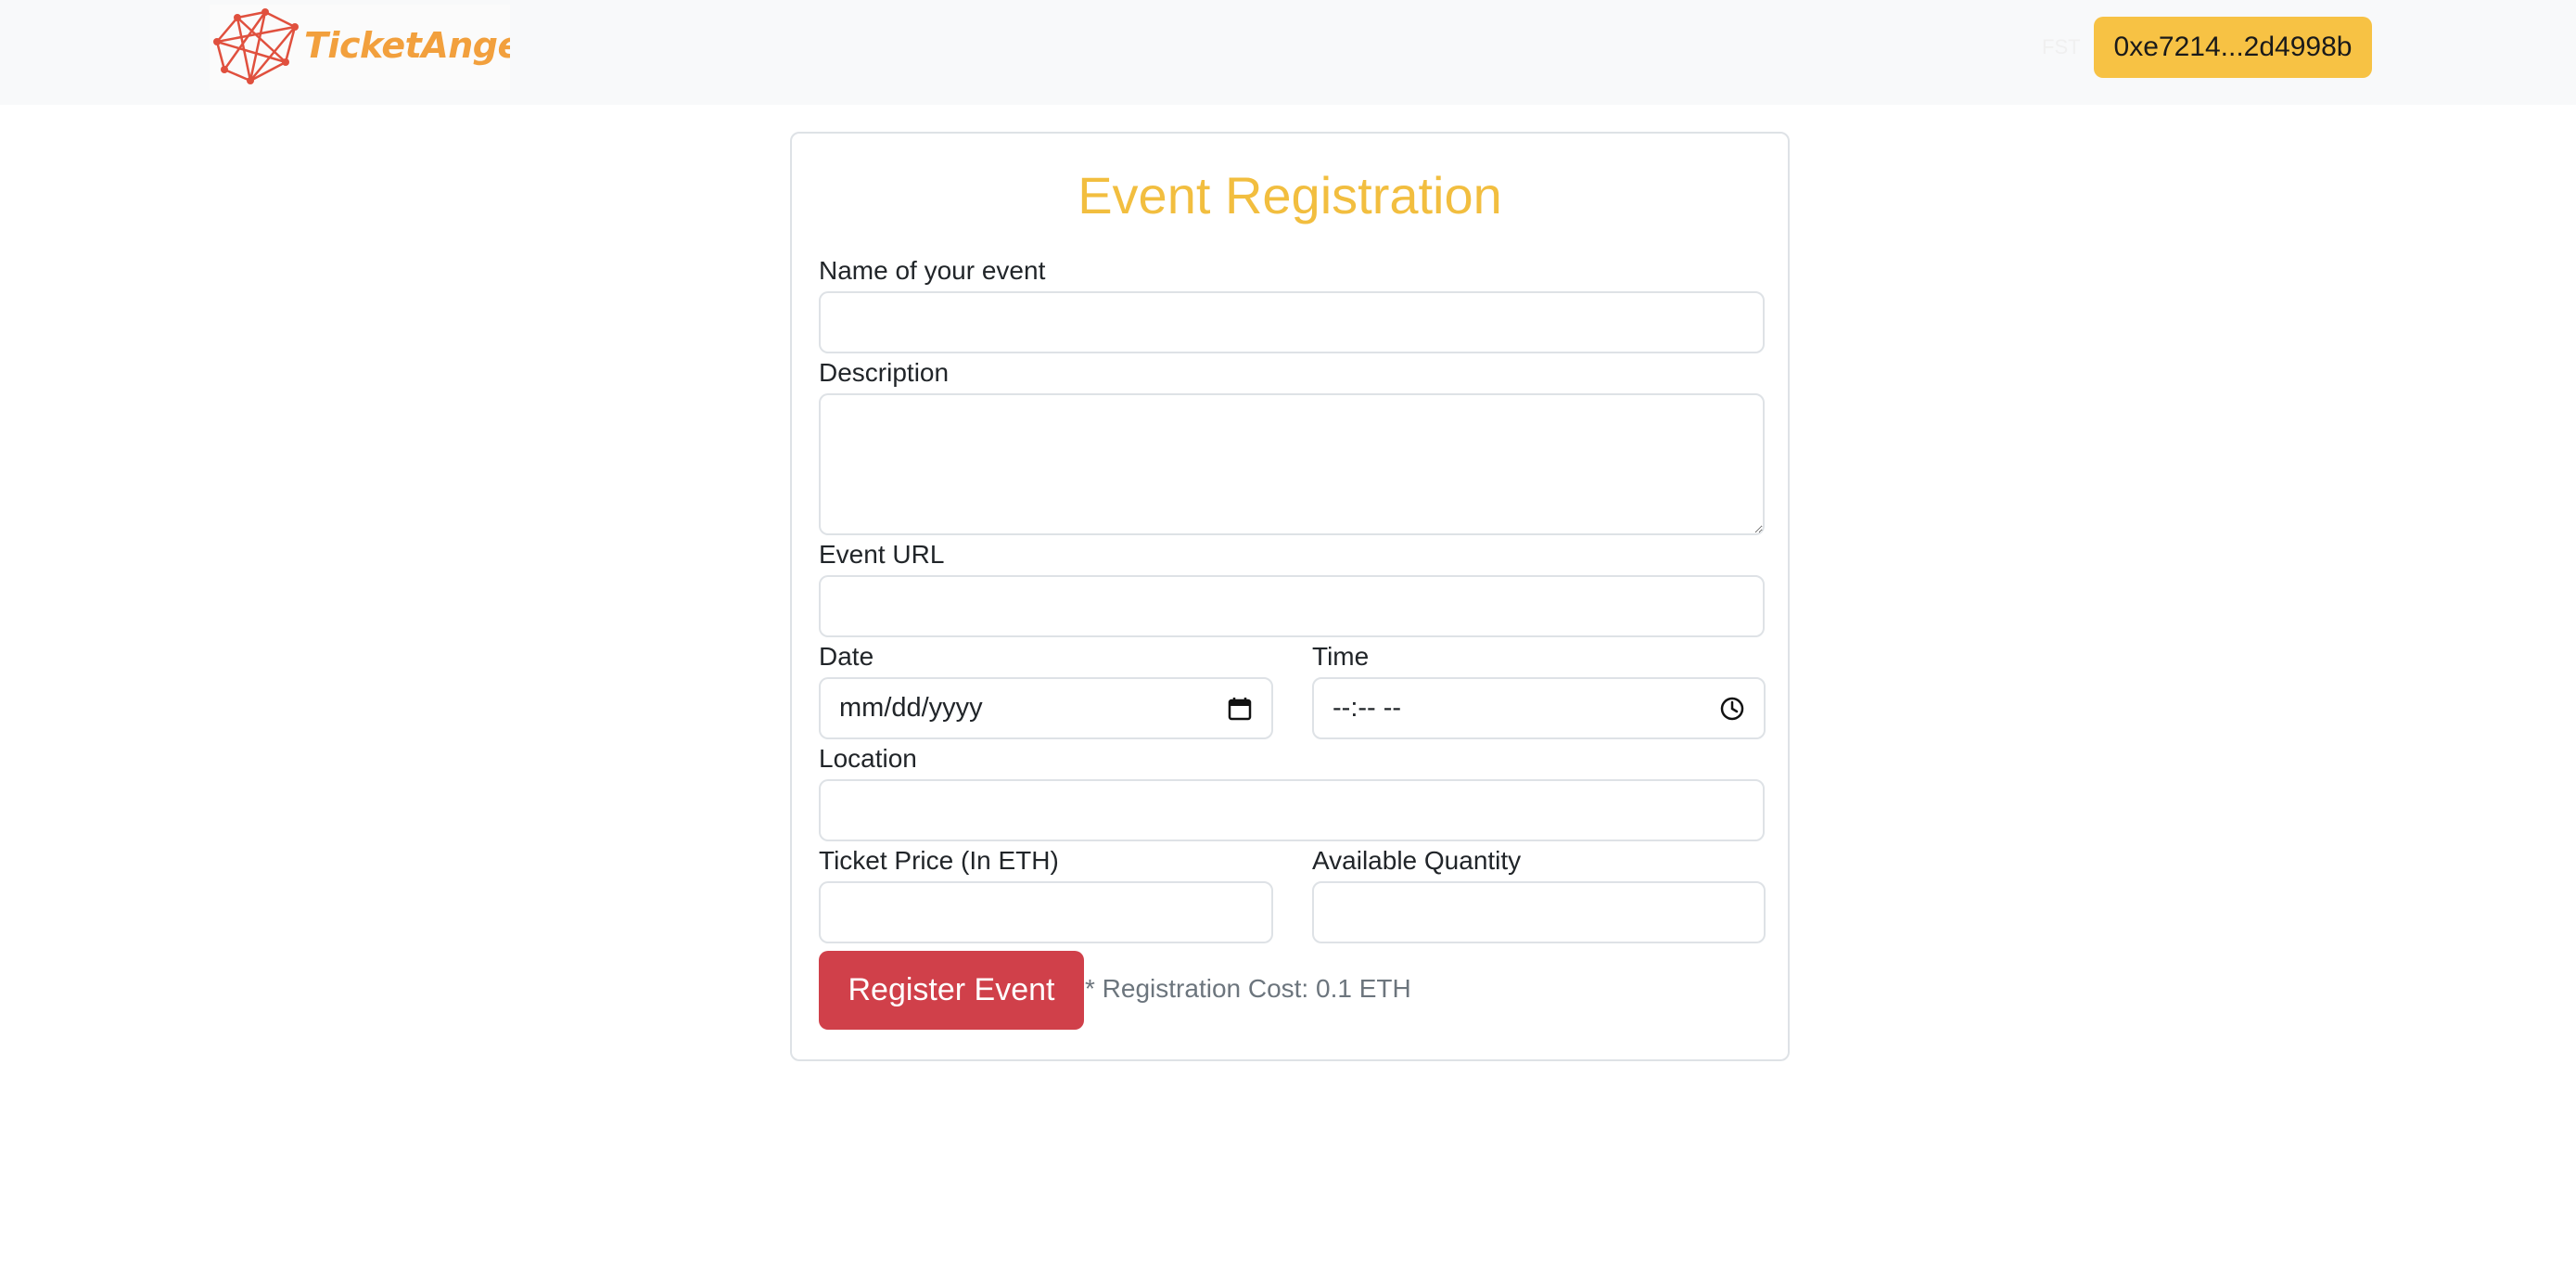  What do you see at coordinates (939, 860) in the screenshot?
I see `ticket-price-label: Ticket Price (In ETH)` at bounding box center [939, 860].